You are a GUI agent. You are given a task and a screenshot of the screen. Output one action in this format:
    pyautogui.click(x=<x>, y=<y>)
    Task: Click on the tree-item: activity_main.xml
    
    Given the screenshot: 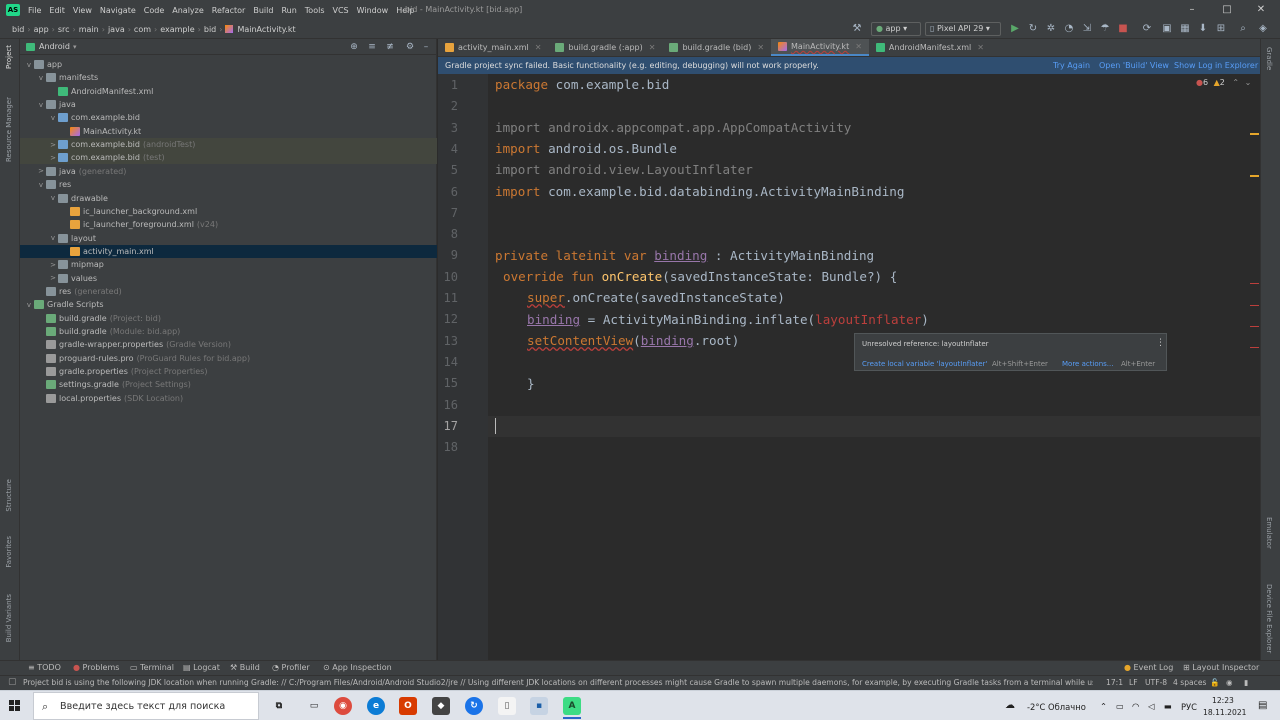 What is the action you would take?
    pyautogui.click(x=228, y=251)
    